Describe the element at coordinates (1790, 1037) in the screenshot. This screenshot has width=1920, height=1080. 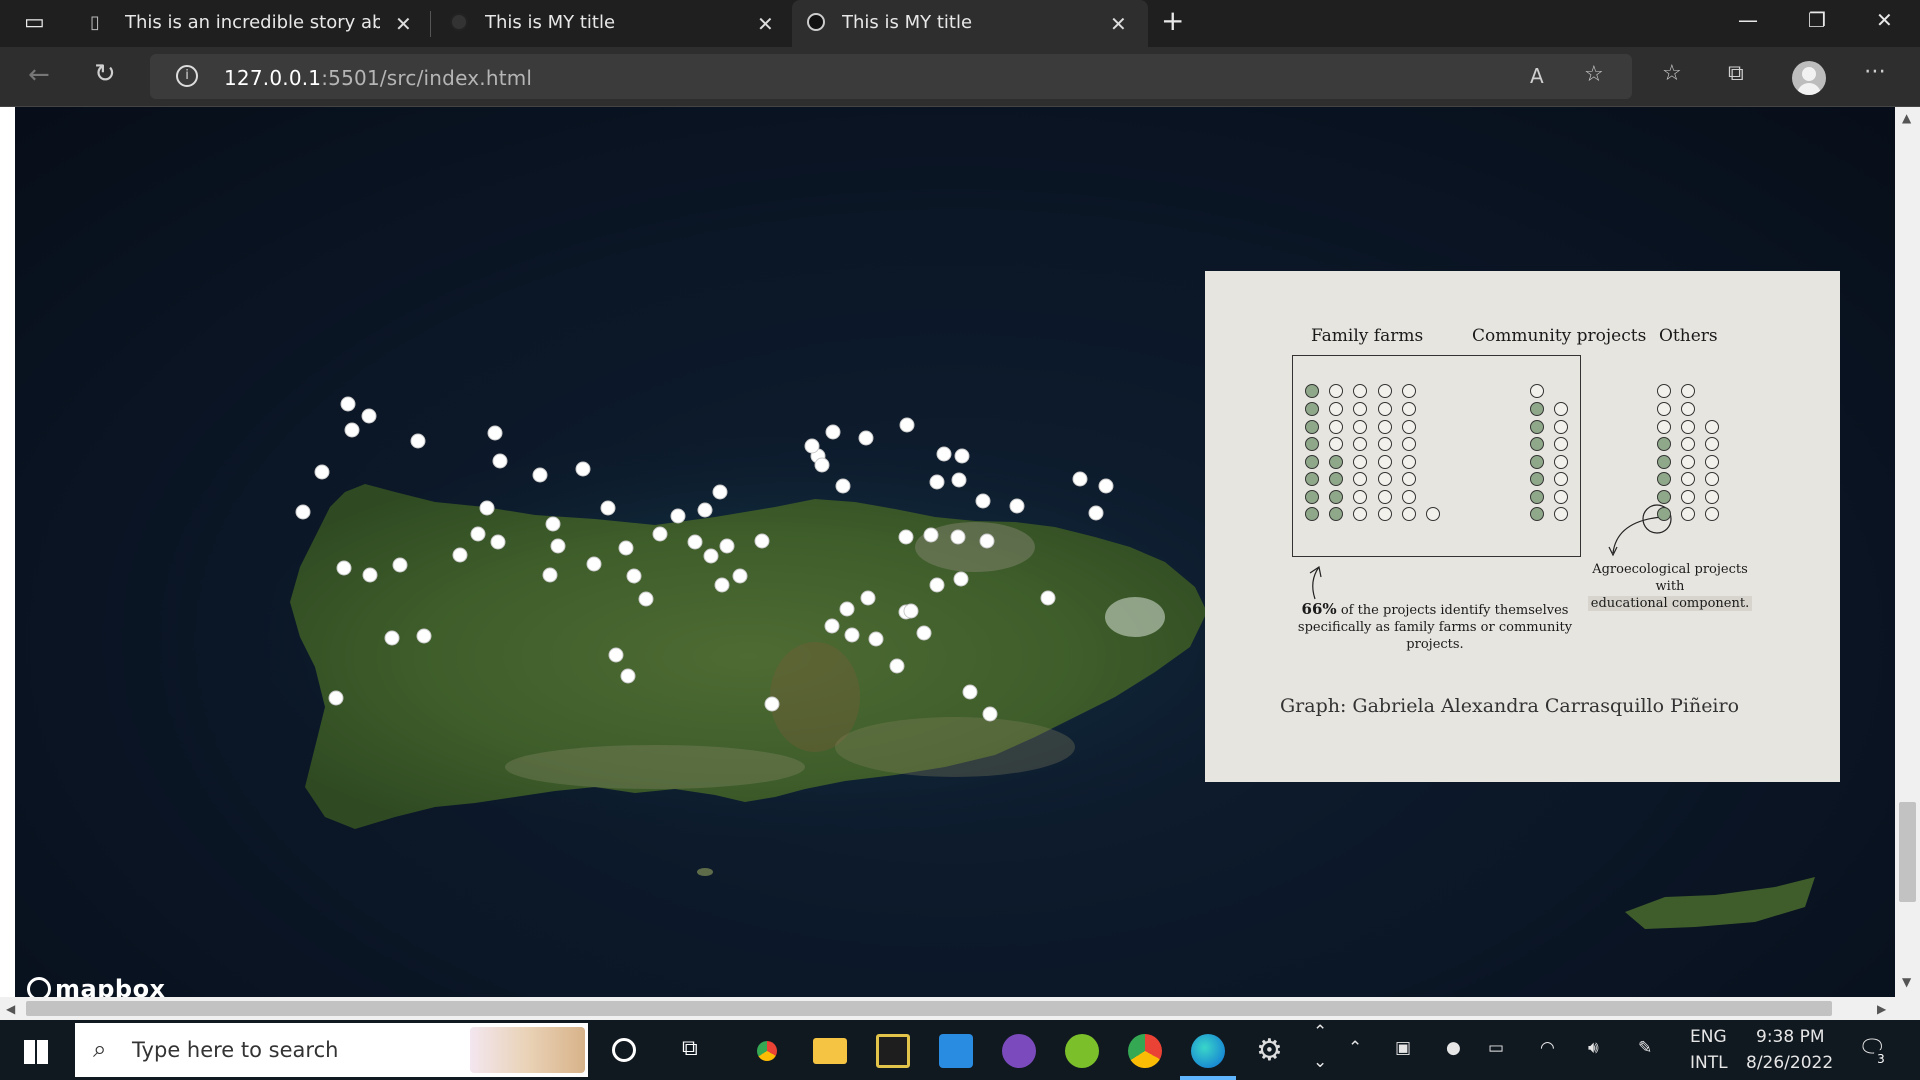
I see `clock-time: 9:38 PM` at that location.